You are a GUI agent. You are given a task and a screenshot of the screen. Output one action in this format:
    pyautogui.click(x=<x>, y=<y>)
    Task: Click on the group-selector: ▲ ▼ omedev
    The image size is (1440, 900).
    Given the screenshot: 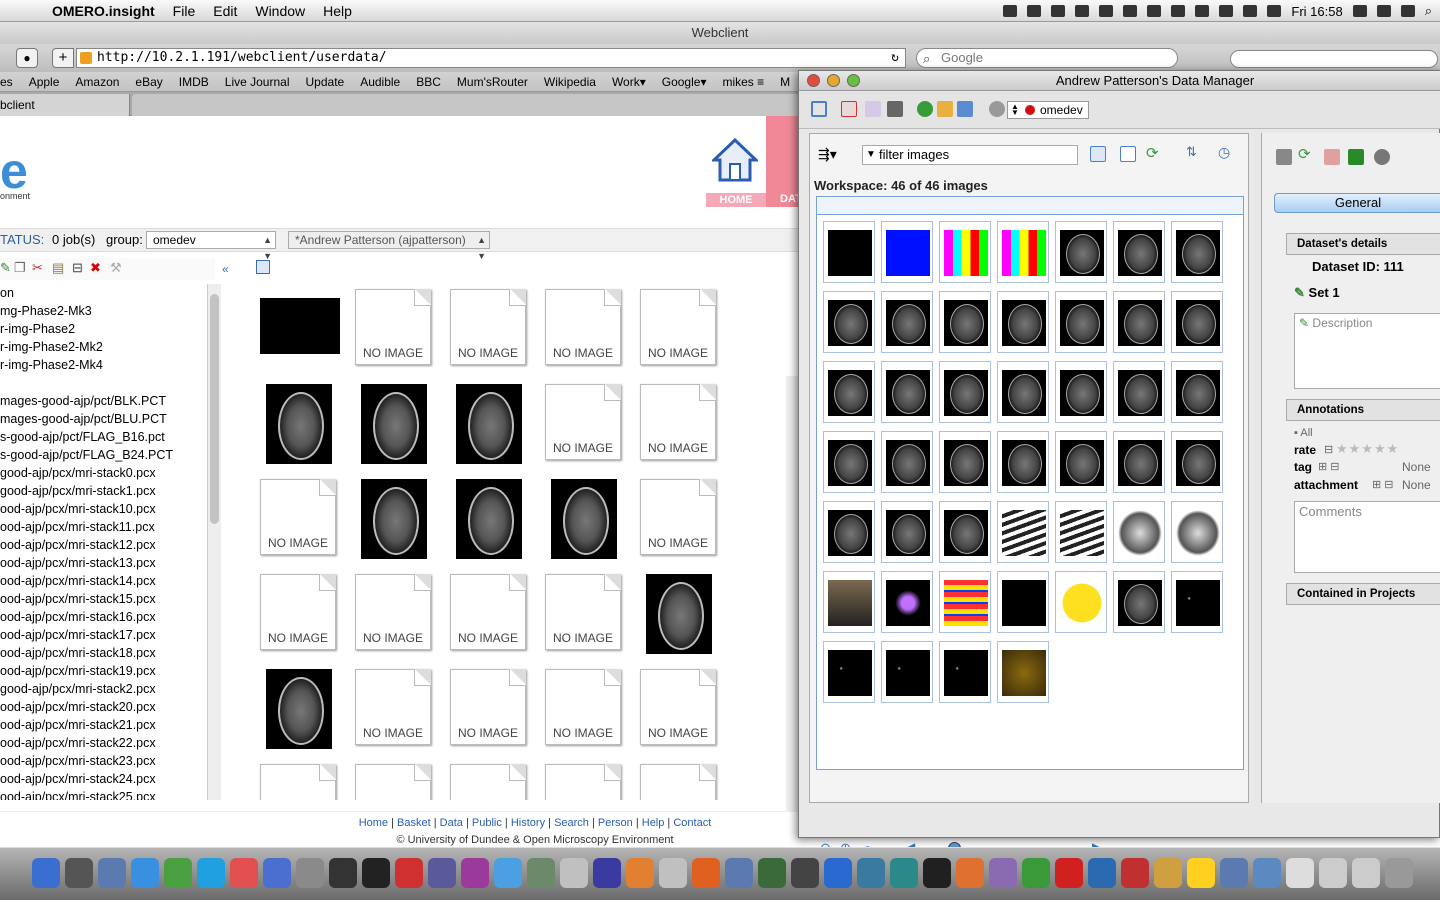 What is the action you would take?
    pyautogui.click(x=1048, y=110)
    